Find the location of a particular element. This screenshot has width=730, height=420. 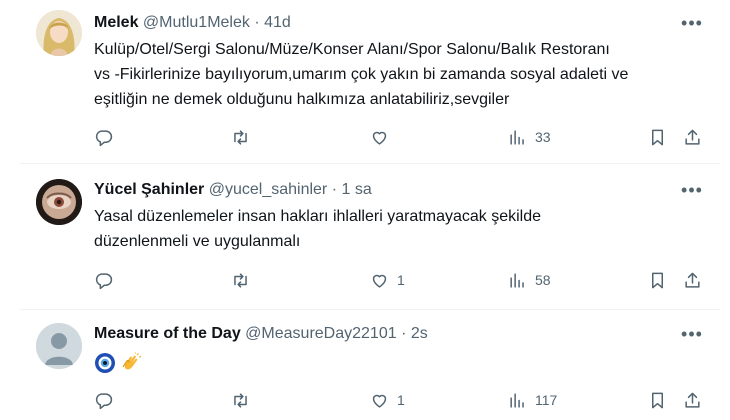

author-handle: @MeasureDay22101 is located at coordinates (320, 333).